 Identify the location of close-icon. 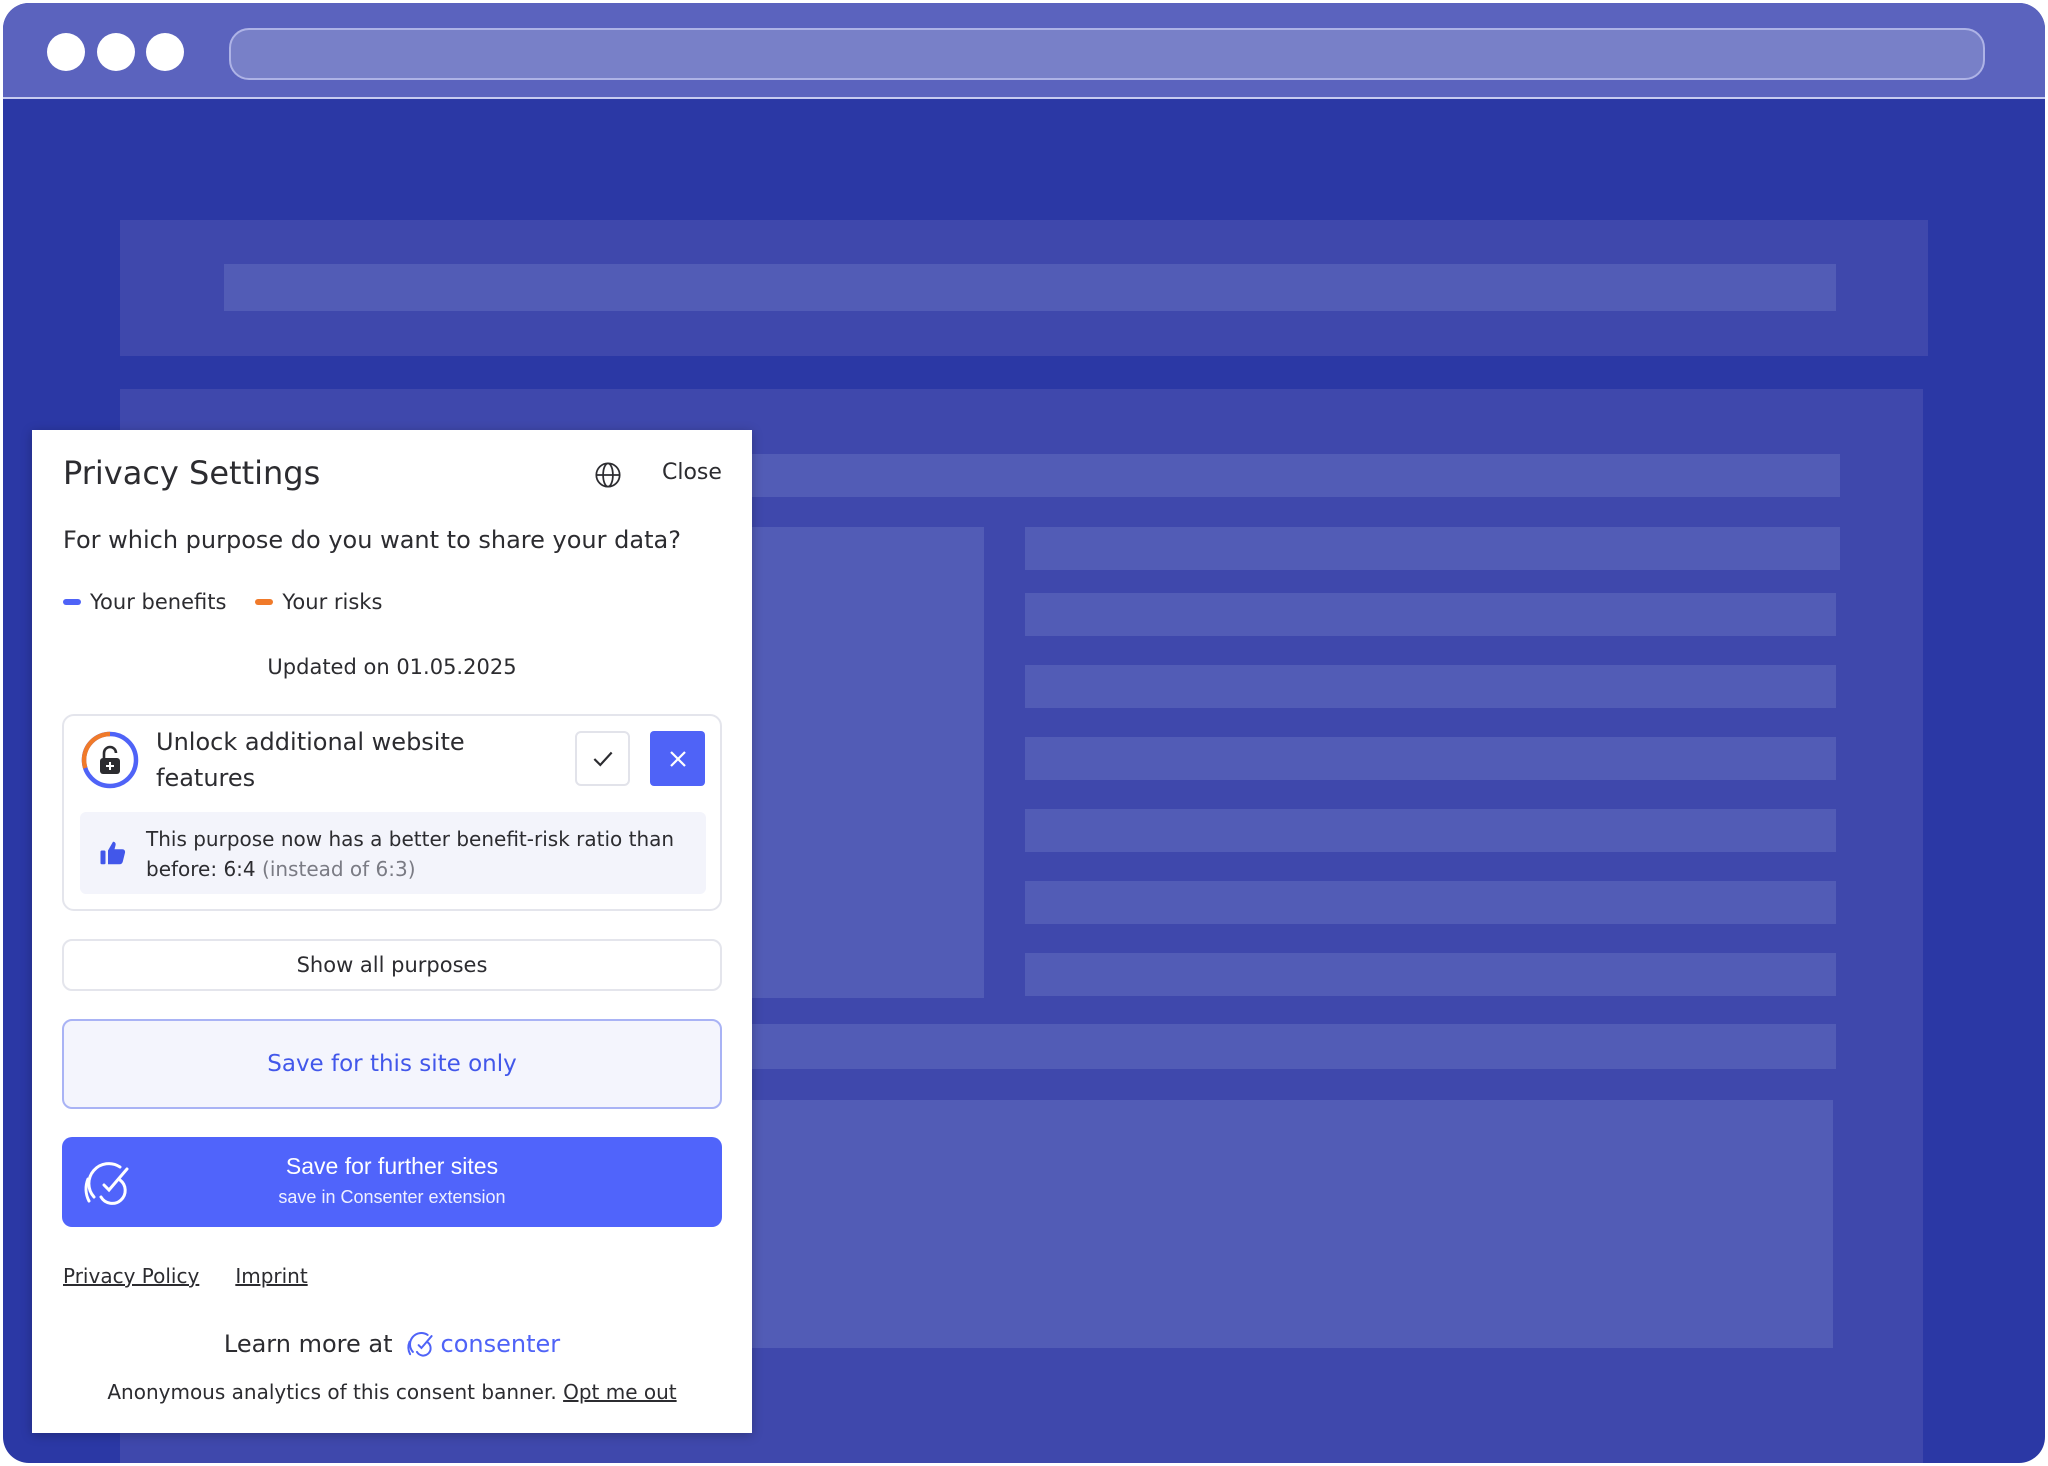
(677, 758).